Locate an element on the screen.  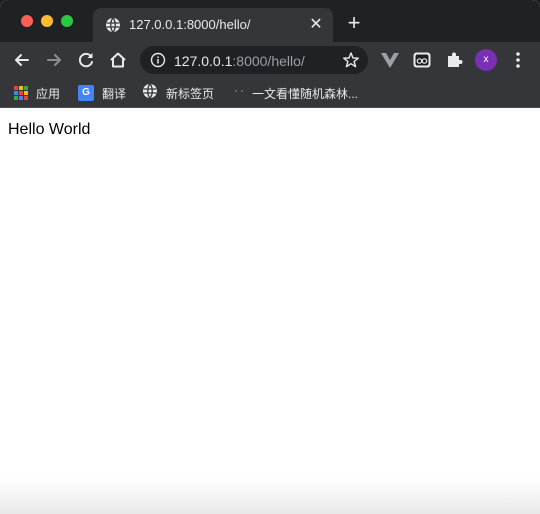
active-tab: 127.0.0.1:8000/hello/ ✕ is located at coordinates (213, 25).